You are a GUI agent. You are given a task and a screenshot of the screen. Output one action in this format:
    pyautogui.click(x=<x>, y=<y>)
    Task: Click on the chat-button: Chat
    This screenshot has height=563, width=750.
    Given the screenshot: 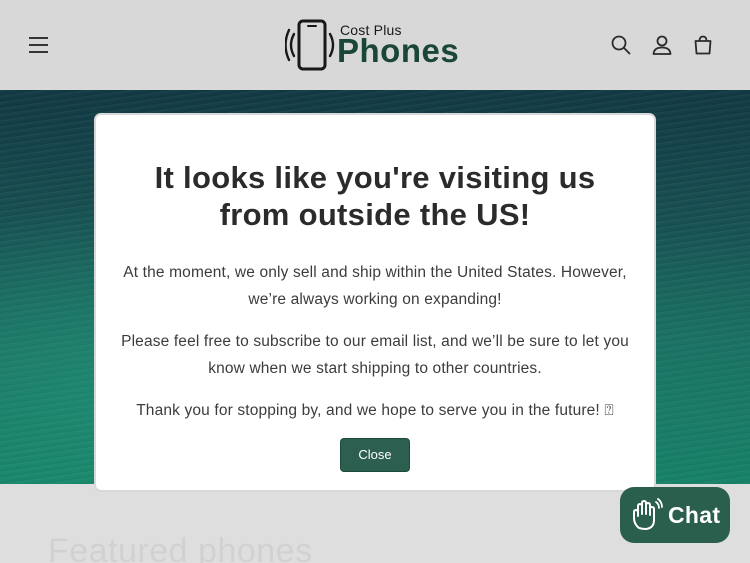 What is the action you would take?
    pyautogui.click(x=675, y=515)
    